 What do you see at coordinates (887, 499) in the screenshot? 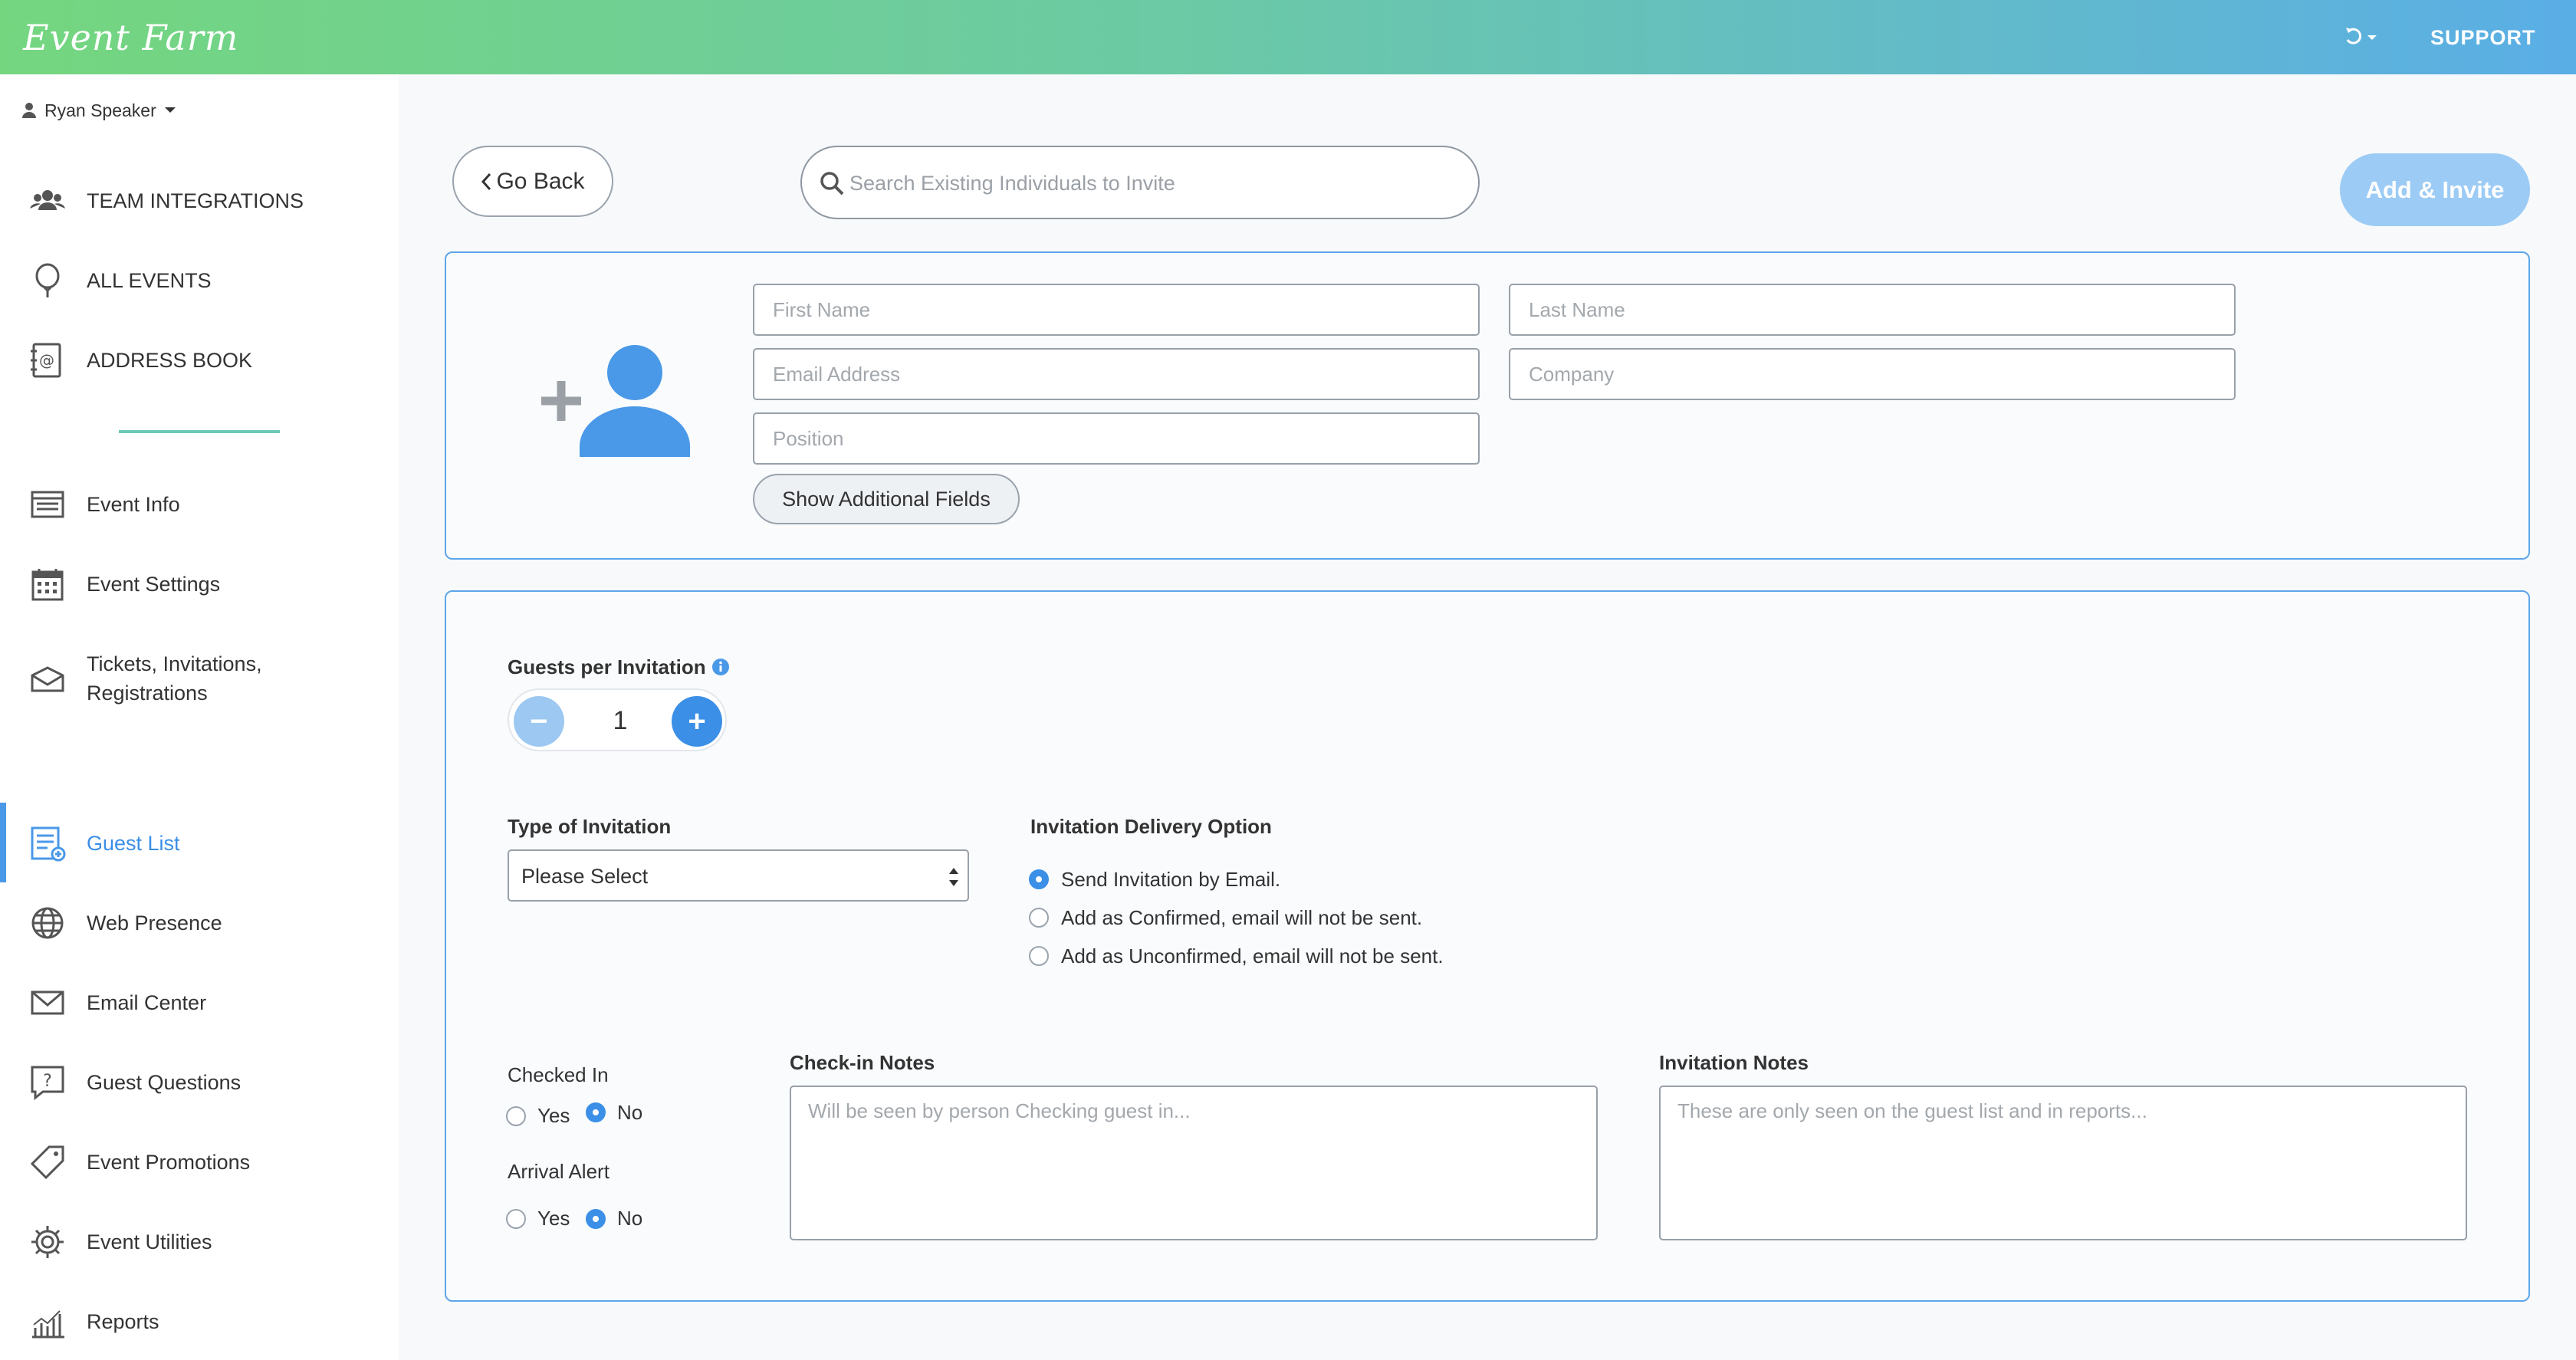
I see `show-additional-fields-button: Show Additional Fields` at bounding box center [887, 499].